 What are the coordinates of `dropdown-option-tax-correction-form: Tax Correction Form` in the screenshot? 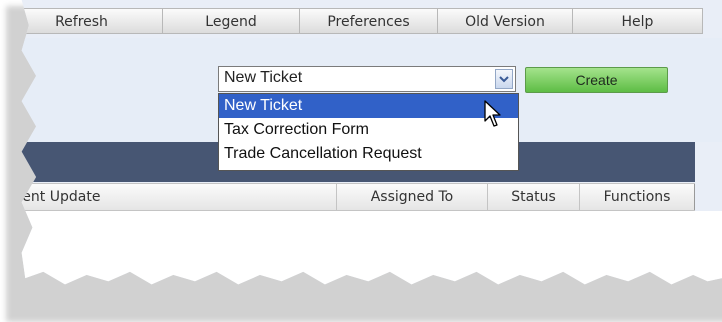 It's located at (368, 130).